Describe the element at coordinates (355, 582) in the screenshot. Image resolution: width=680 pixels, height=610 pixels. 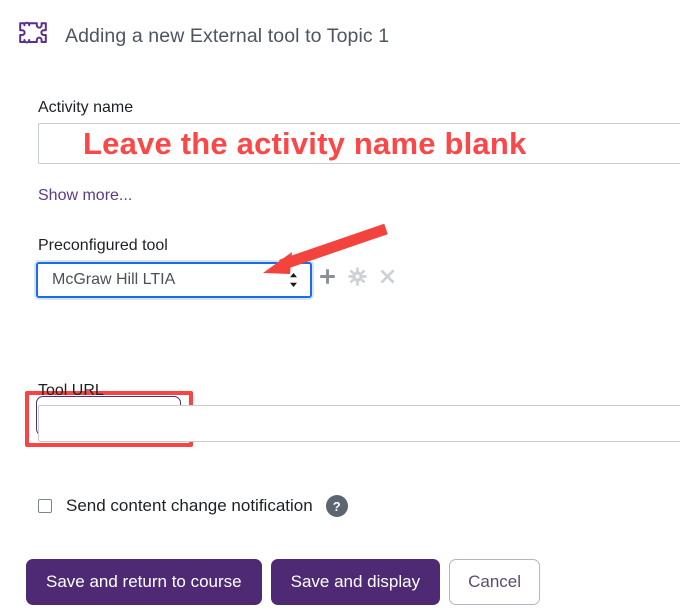
I see `save-and-display-button: Save and display` at that location.